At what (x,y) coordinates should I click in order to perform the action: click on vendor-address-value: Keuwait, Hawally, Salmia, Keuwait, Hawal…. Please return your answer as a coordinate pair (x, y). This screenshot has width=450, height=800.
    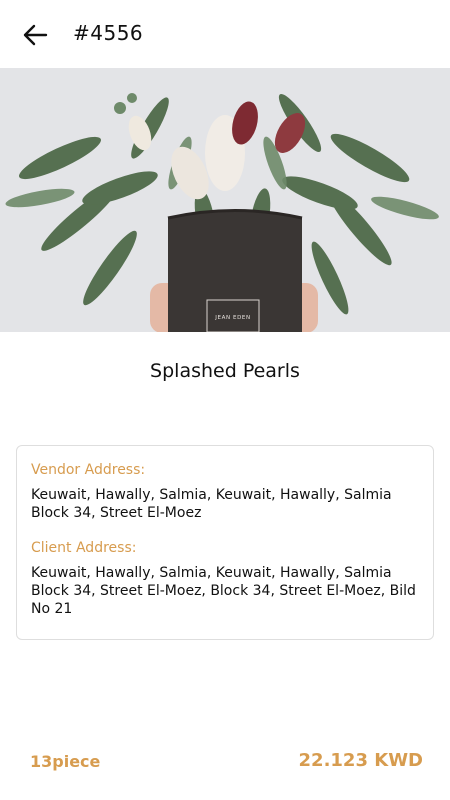
    Looking at the image, I should click on (211, 504).